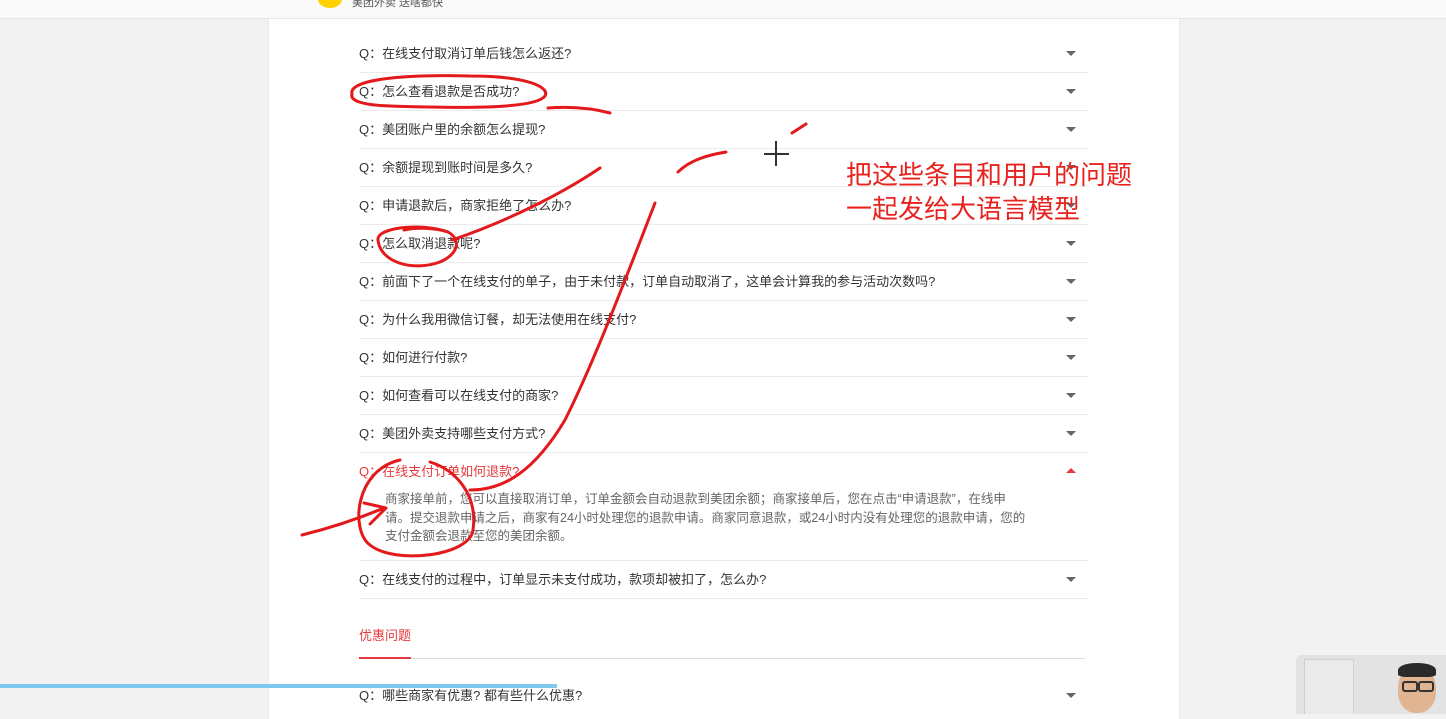  I want to click on faq-item: Q：在线支付取消订单后钱怎么返还?, so click(723, 54).